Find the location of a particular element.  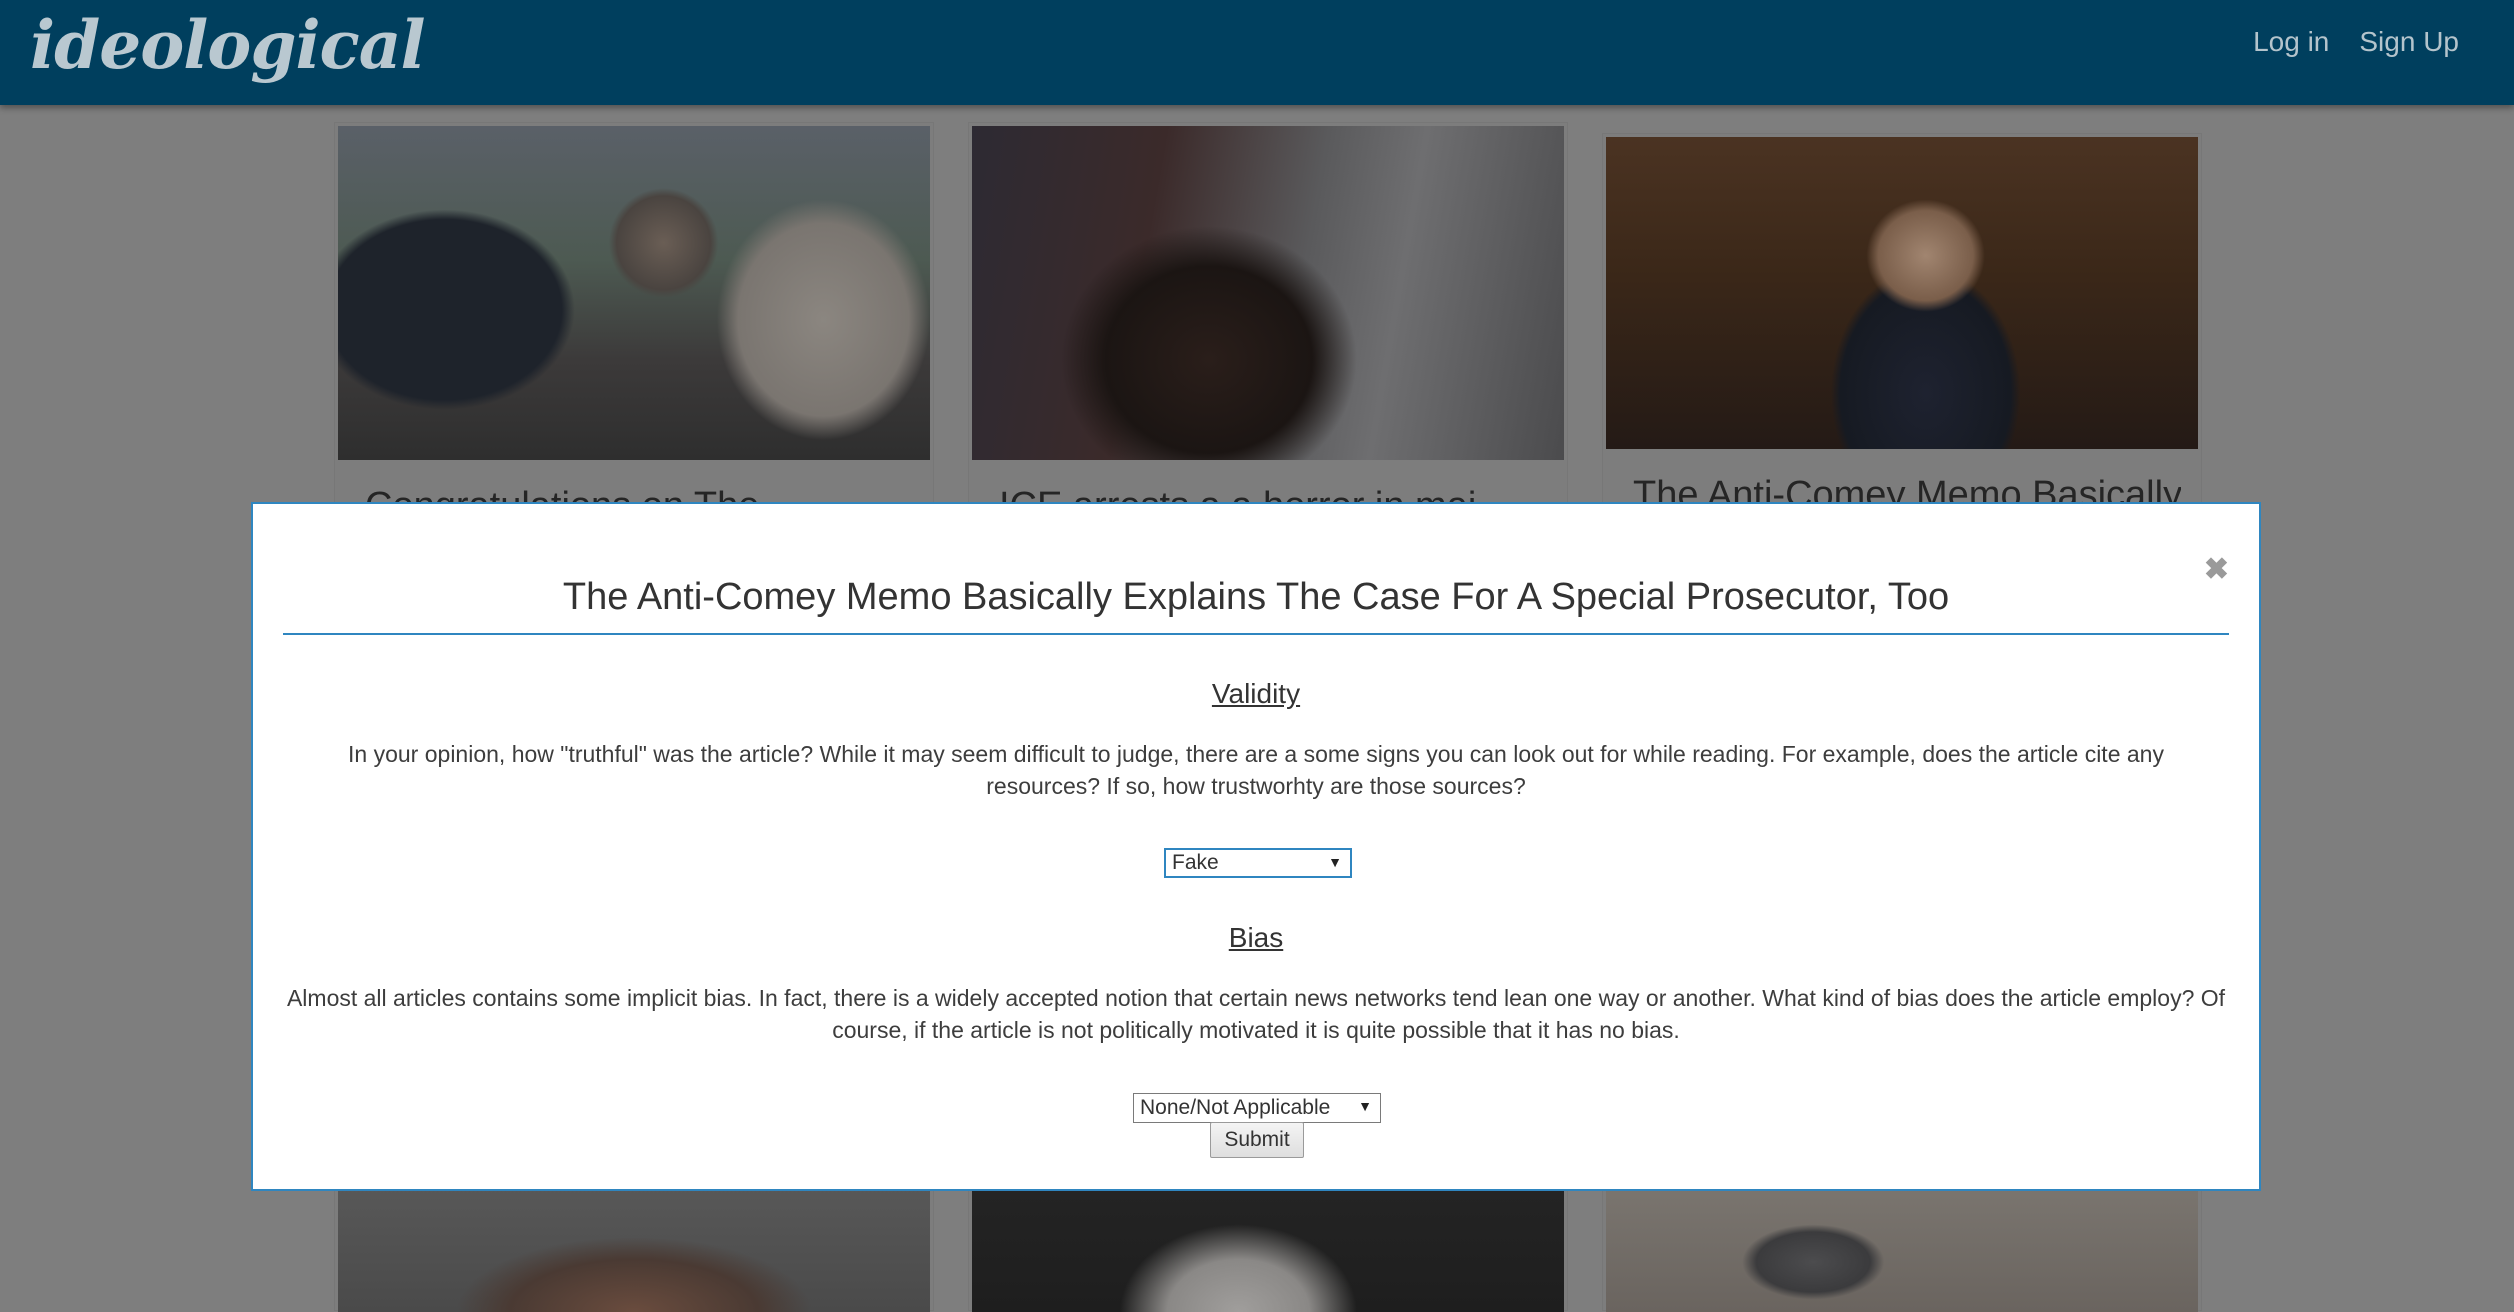

article-card: Congratulations on The is located at coordinates (634, 324).